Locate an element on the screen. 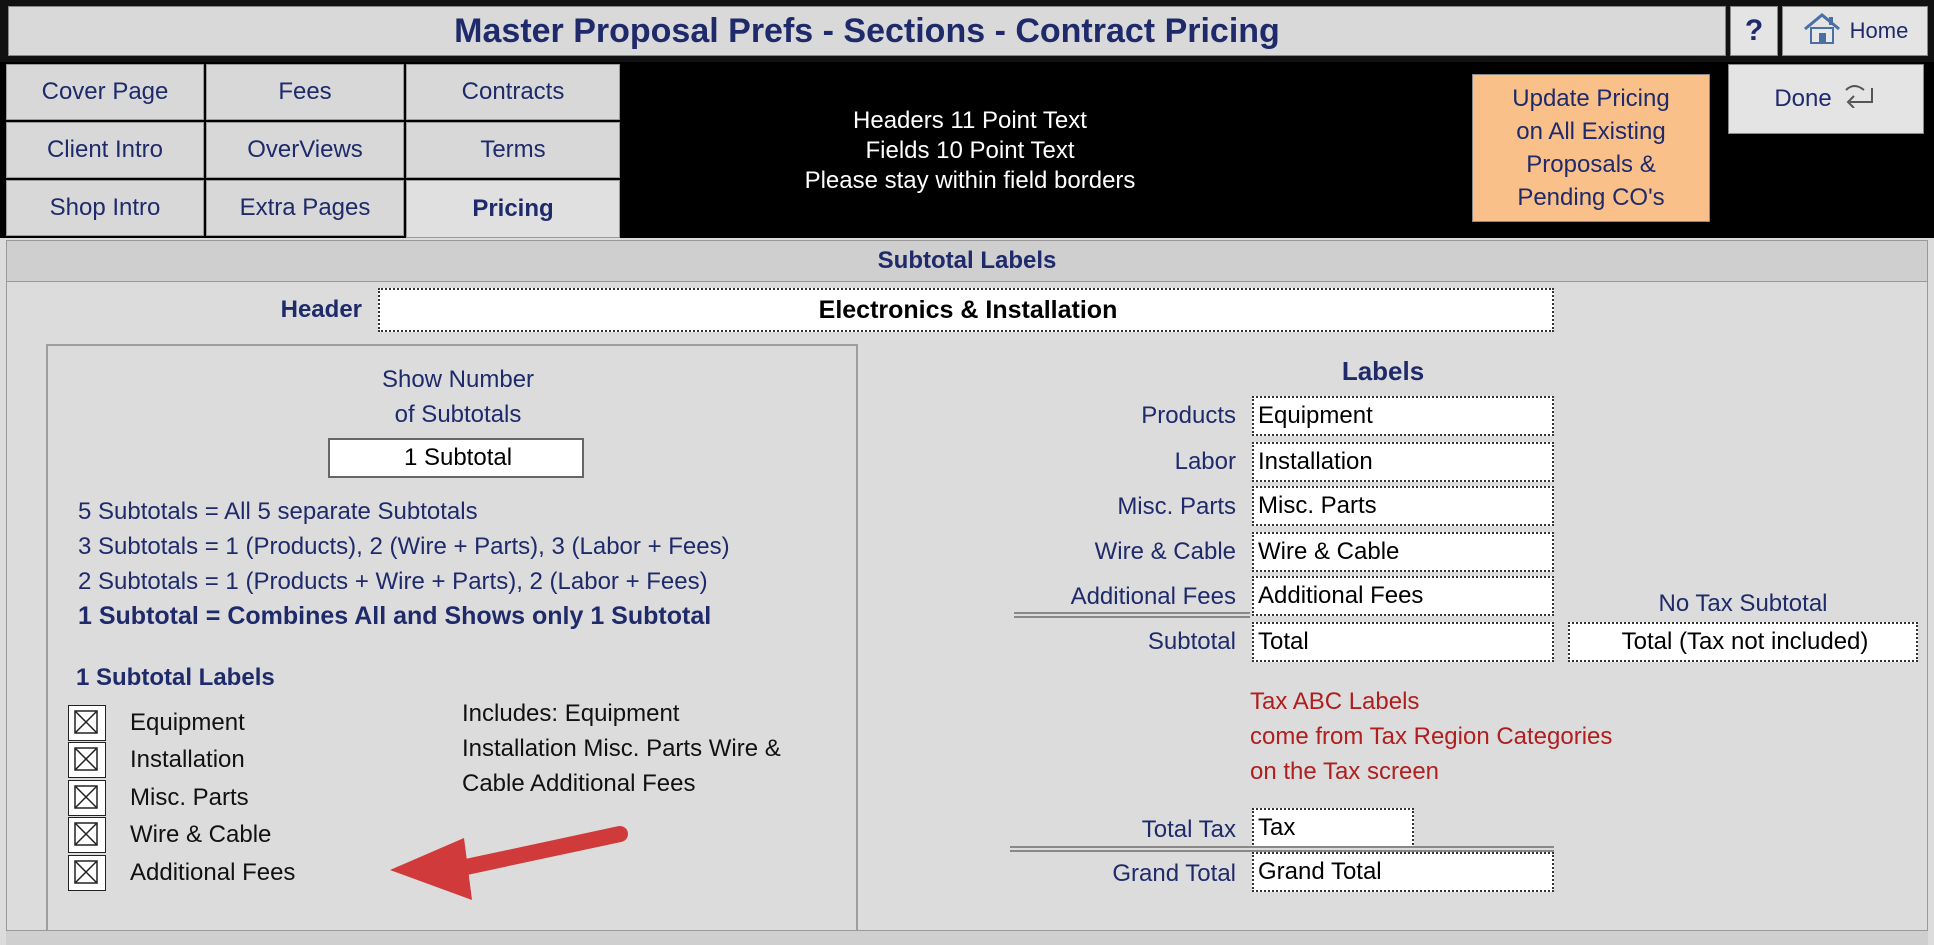  includes-line-3: Cable Additional Fees is located at coordinates (579, 783).